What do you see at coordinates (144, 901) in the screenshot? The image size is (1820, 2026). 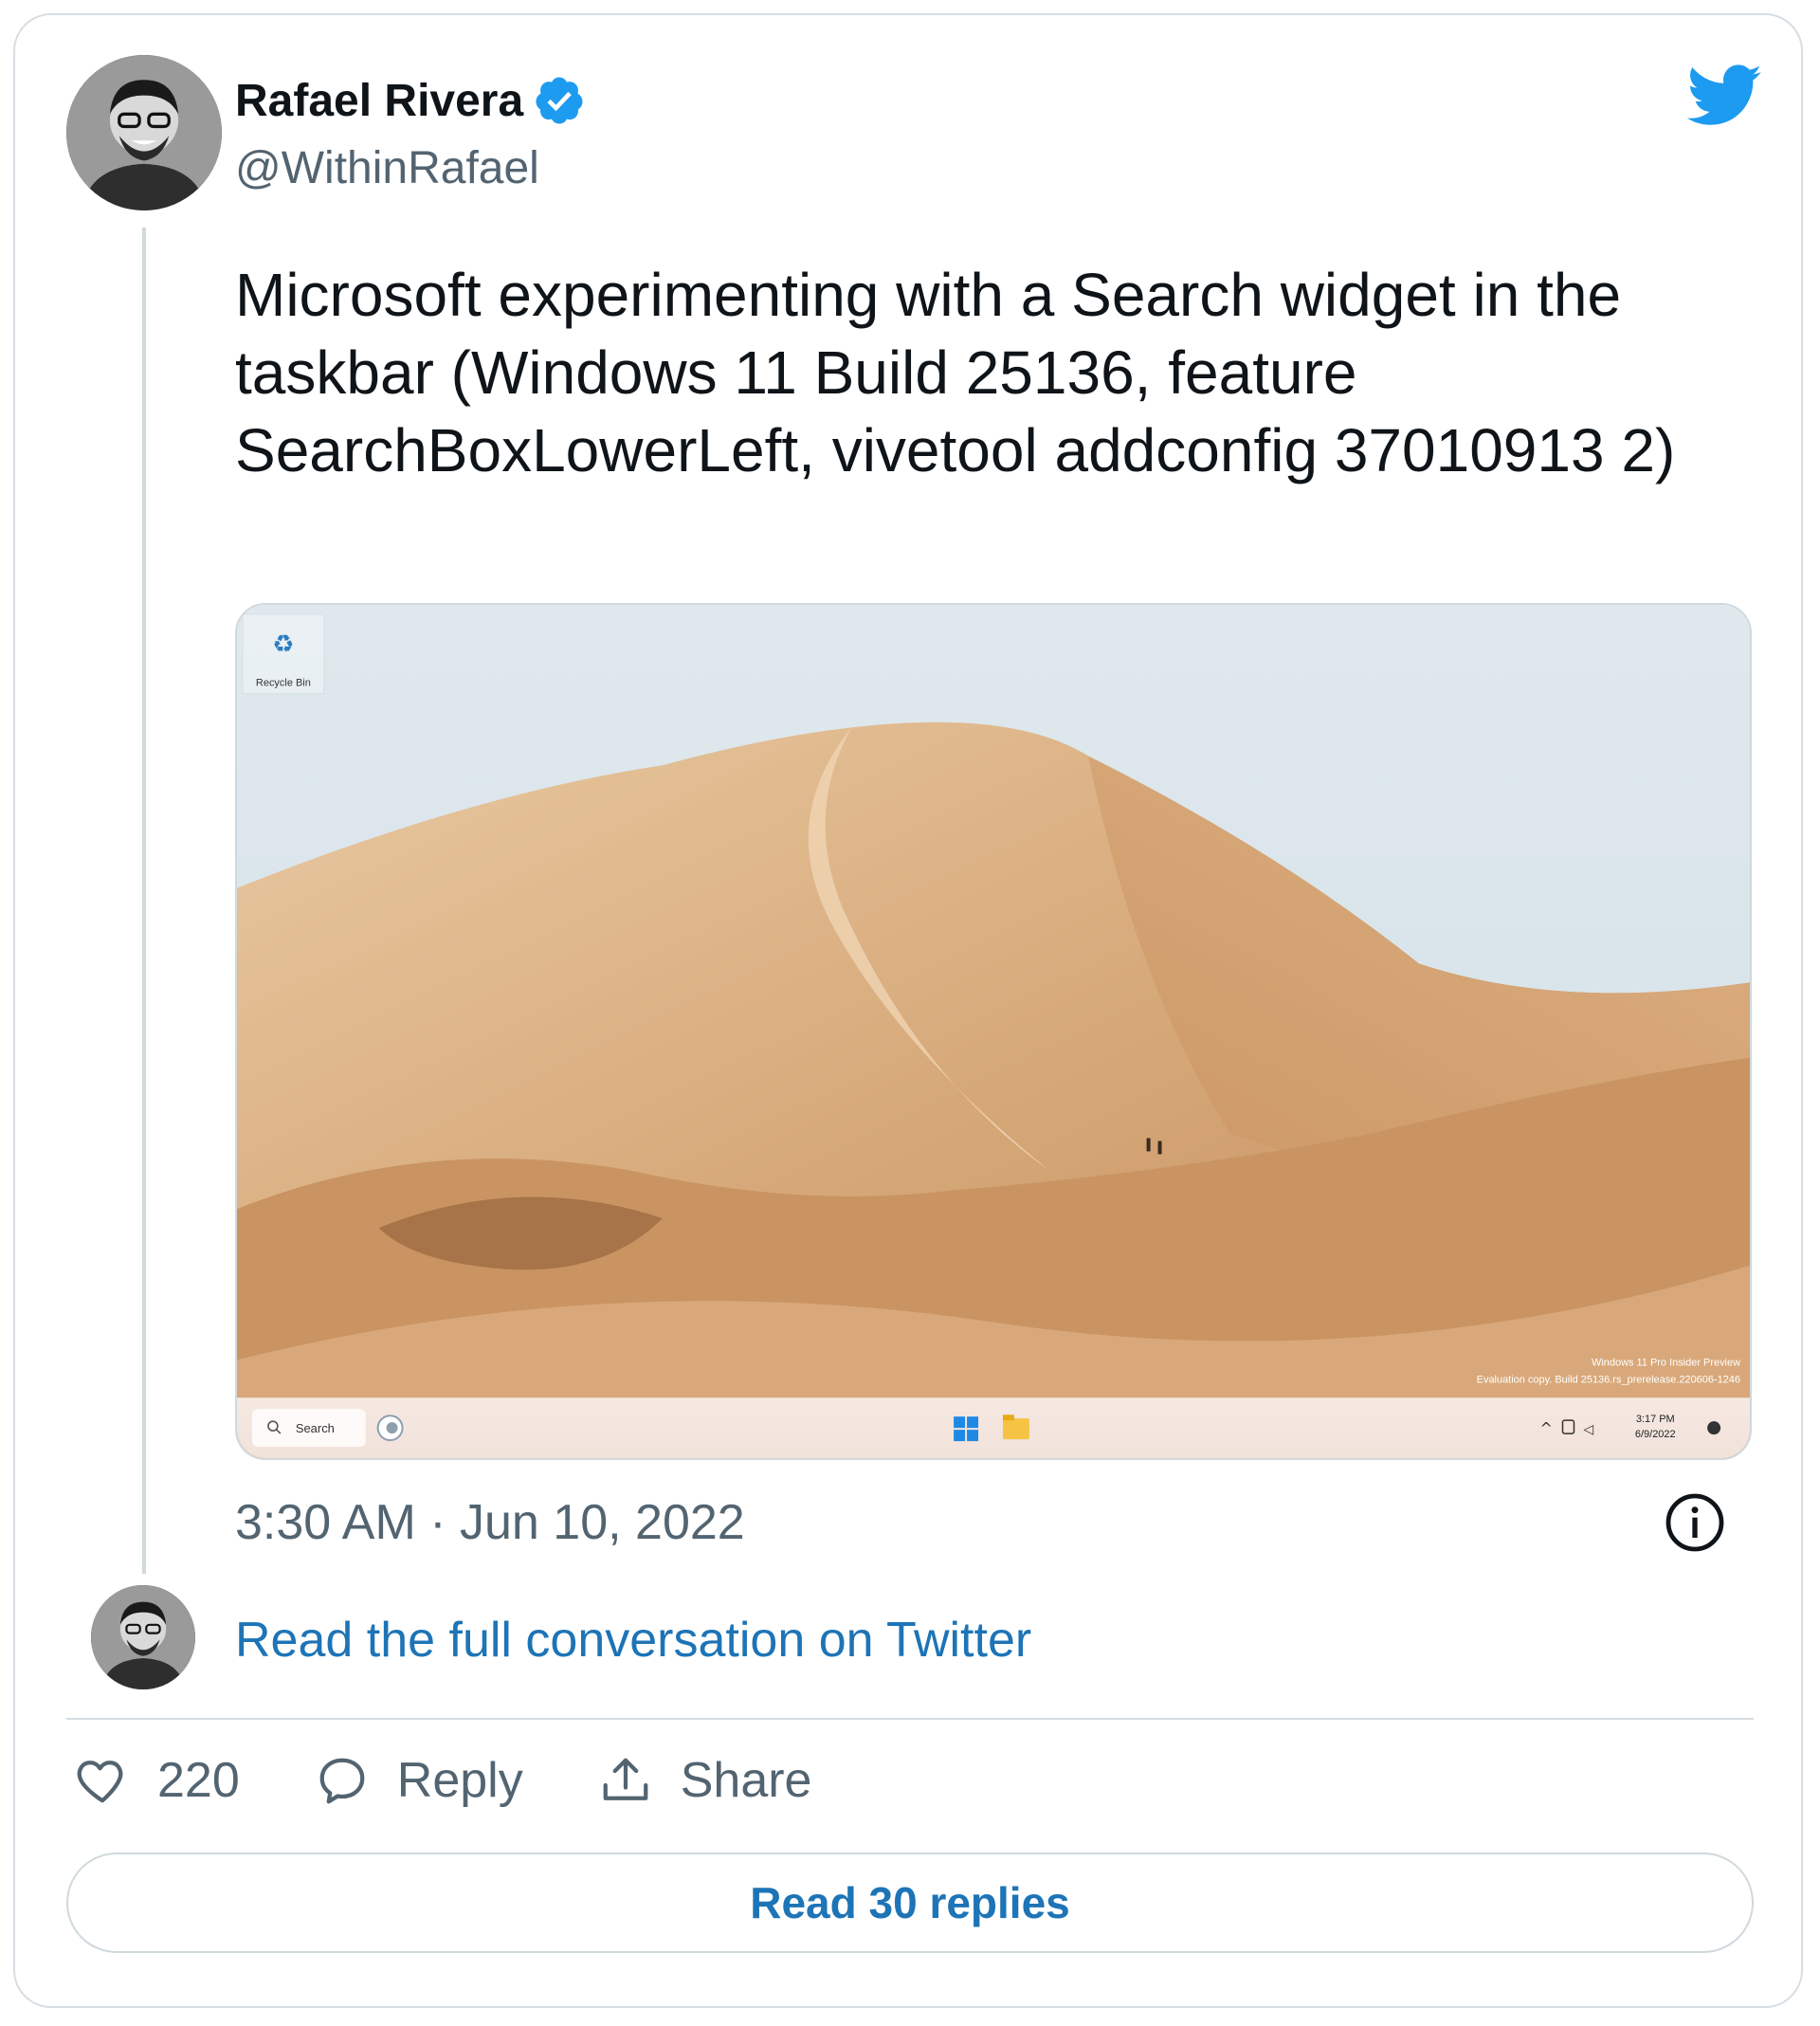 I see `thread-line` at bounding box center [144, 901].